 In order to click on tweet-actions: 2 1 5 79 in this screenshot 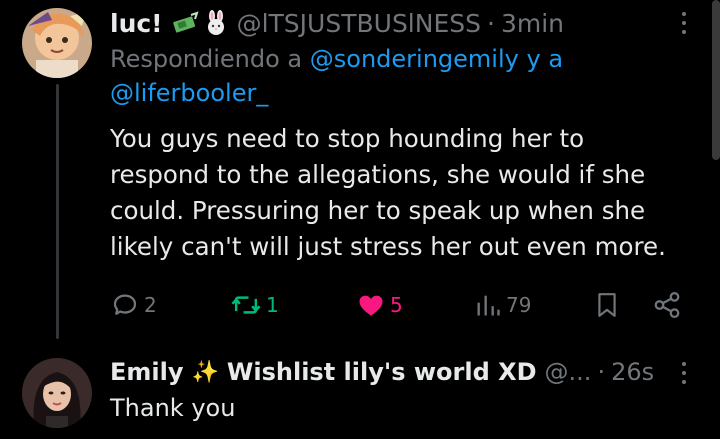, I will do `click(396, 305)`.